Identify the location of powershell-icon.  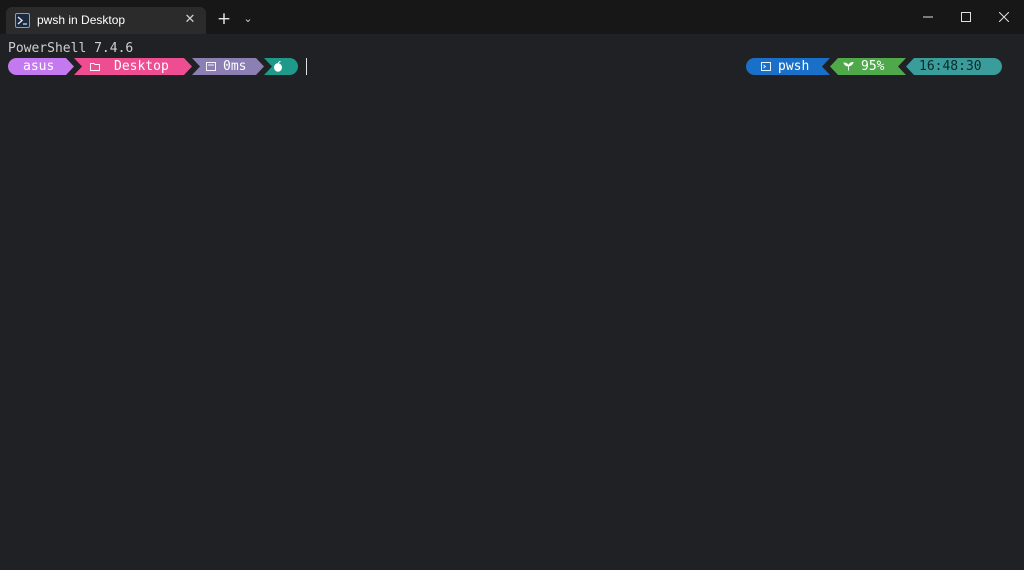
(22, 20).